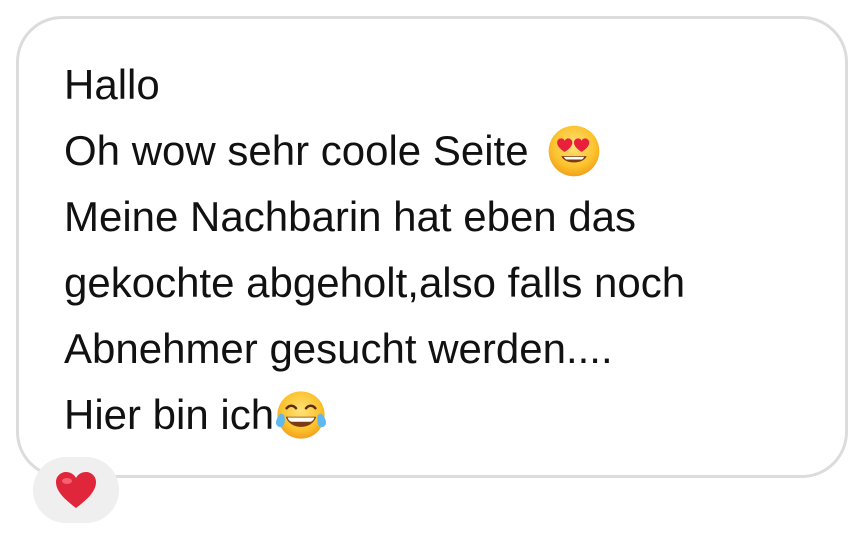 The height and width of the screenshot is (545, 864). I want to click on message-line-text: gekochte abgeholt,also falls noch, so click(375, 282).